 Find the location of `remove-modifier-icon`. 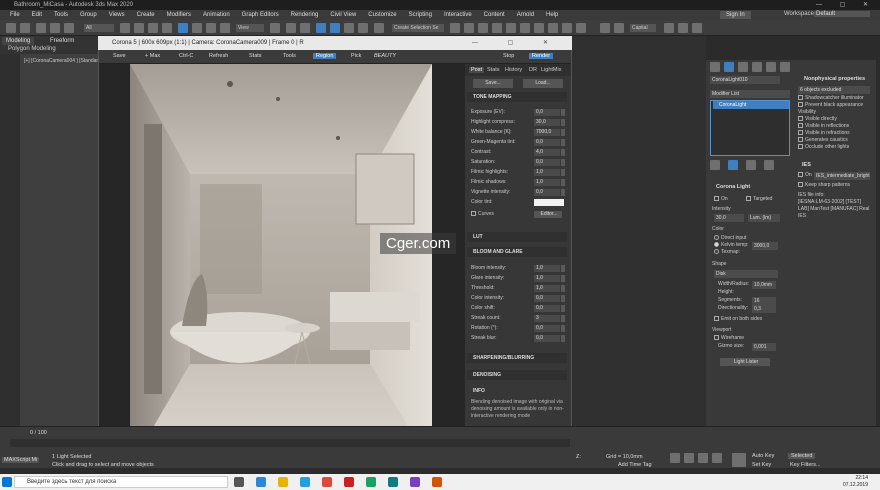

remove-modifier-icon is located at coordinates (769, 165).